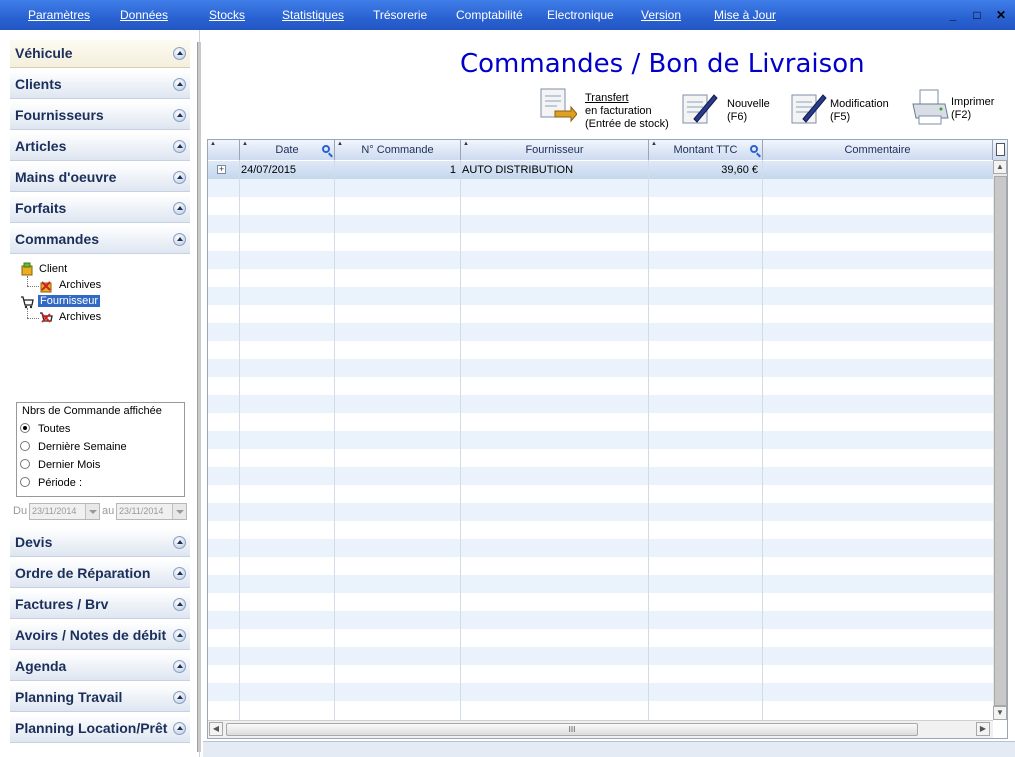 The height and width of the screenshot is (757, 1015). What do you see at coordinates (287, 150) in the screenshot?
I see `header-date: ▲ Date` at bounding box center [287, 150].